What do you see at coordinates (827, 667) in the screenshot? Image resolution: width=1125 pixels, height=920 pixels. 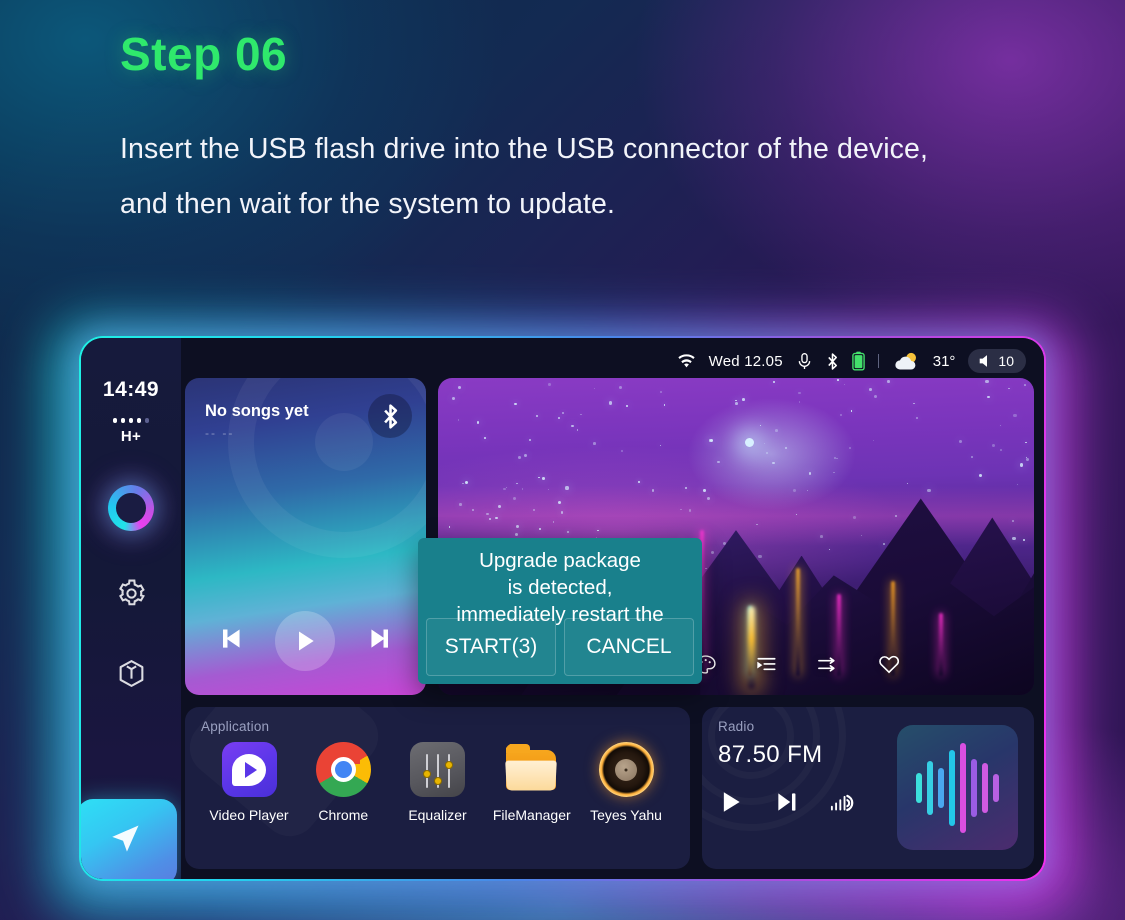 I see `shuffle-icon` at bounding box center [827, 667].